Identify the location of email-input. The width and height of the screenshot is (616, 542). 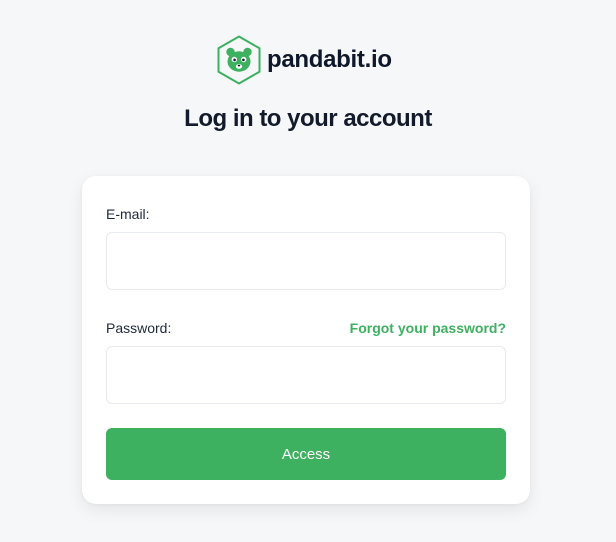
(306, 261).